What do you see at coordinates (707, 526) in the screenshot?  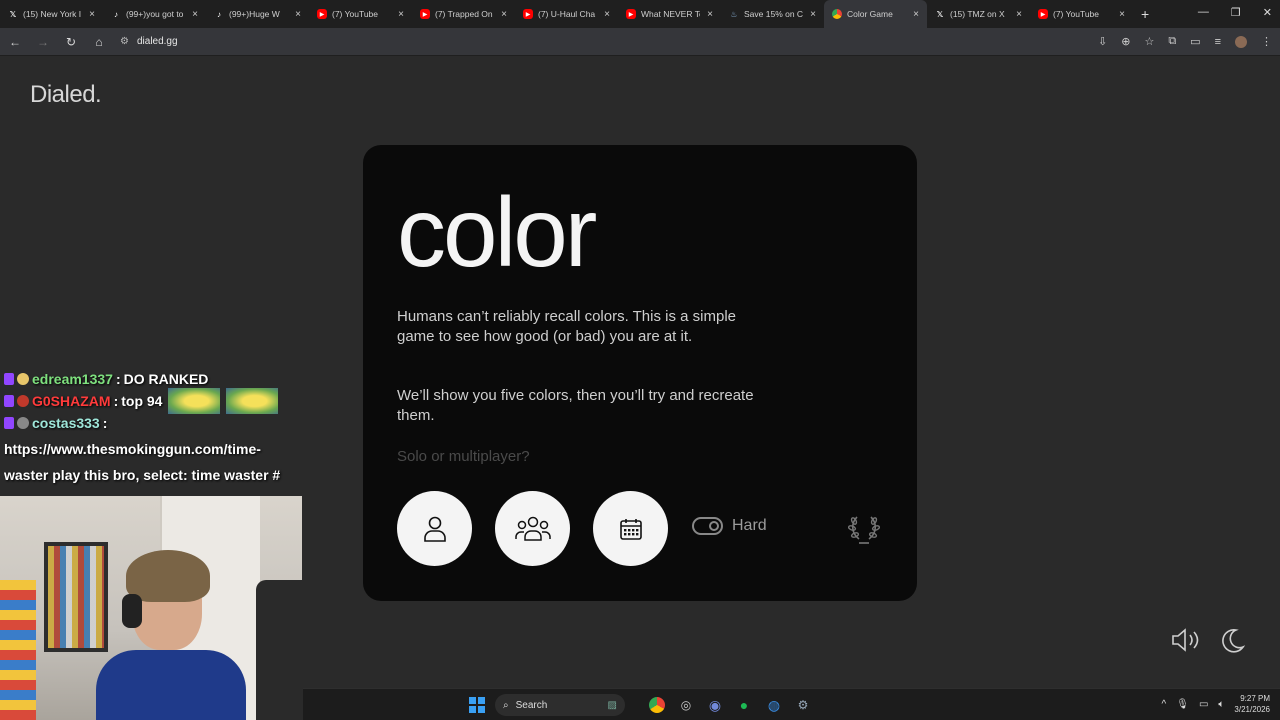 I see `toggle-switch` at bounding box center [707, 526].